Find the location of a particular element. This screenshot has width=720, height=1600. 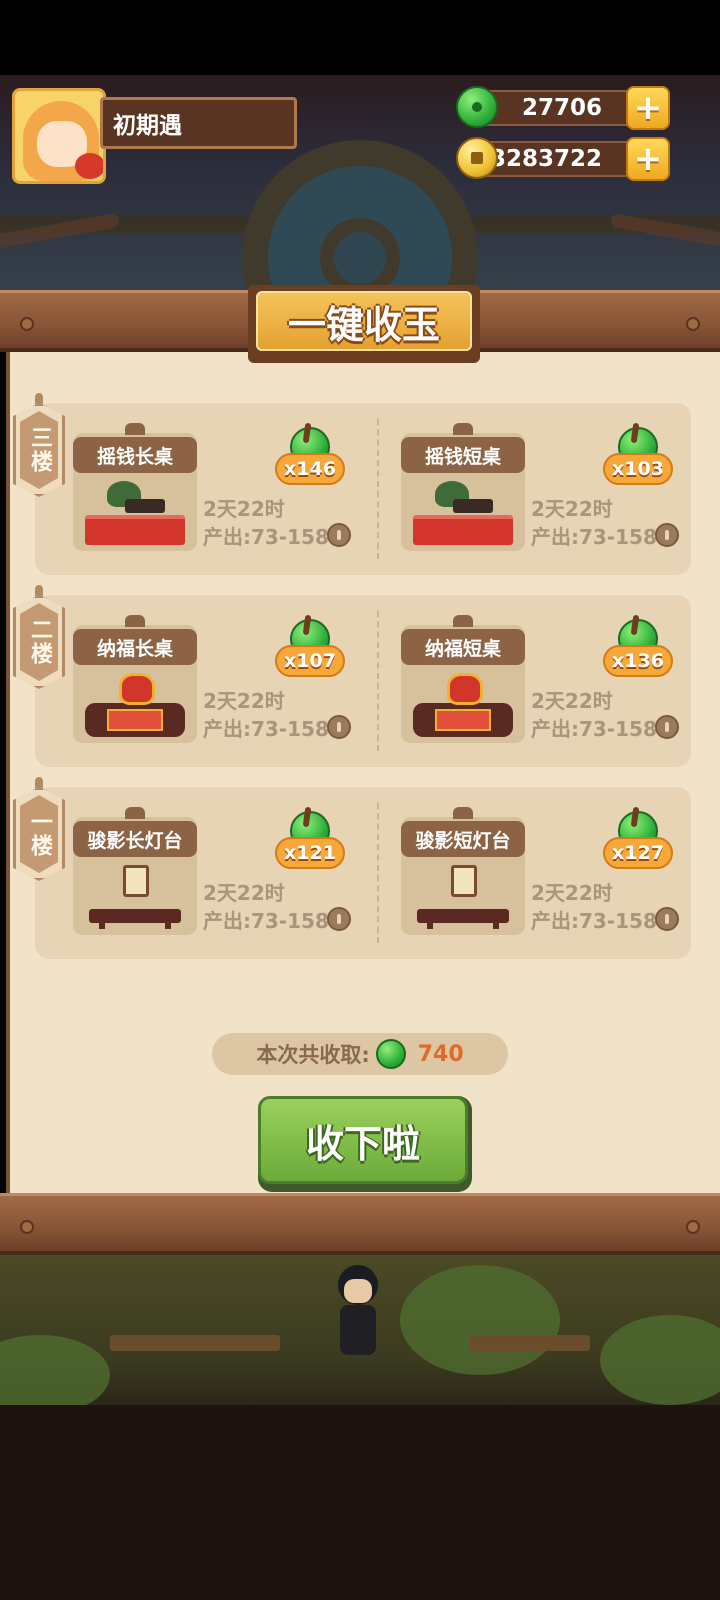

furniture-name: 骏影短灯台 is located at coordinates (463, 839).